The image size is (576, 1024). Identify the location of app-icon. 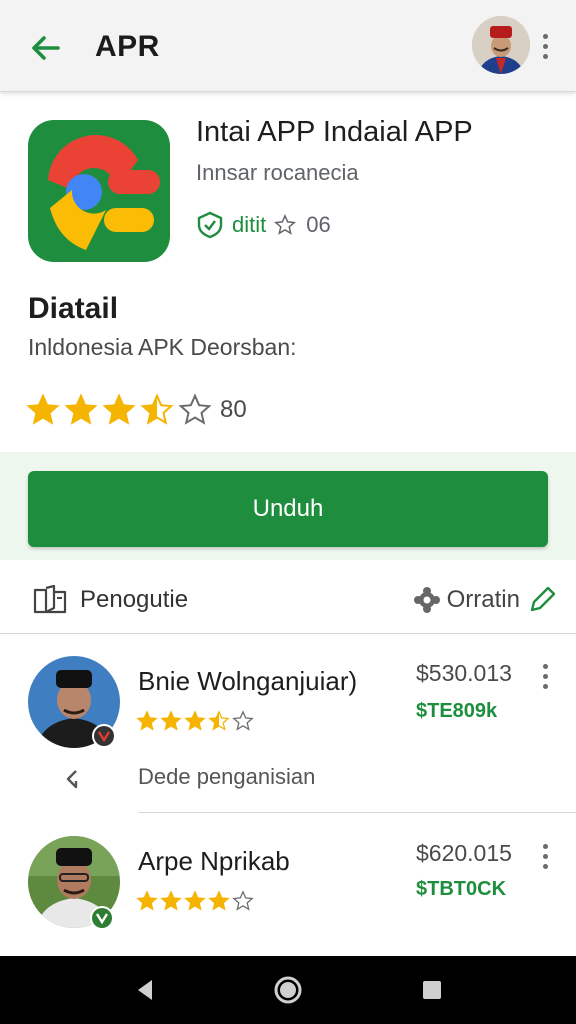
(99, 191).